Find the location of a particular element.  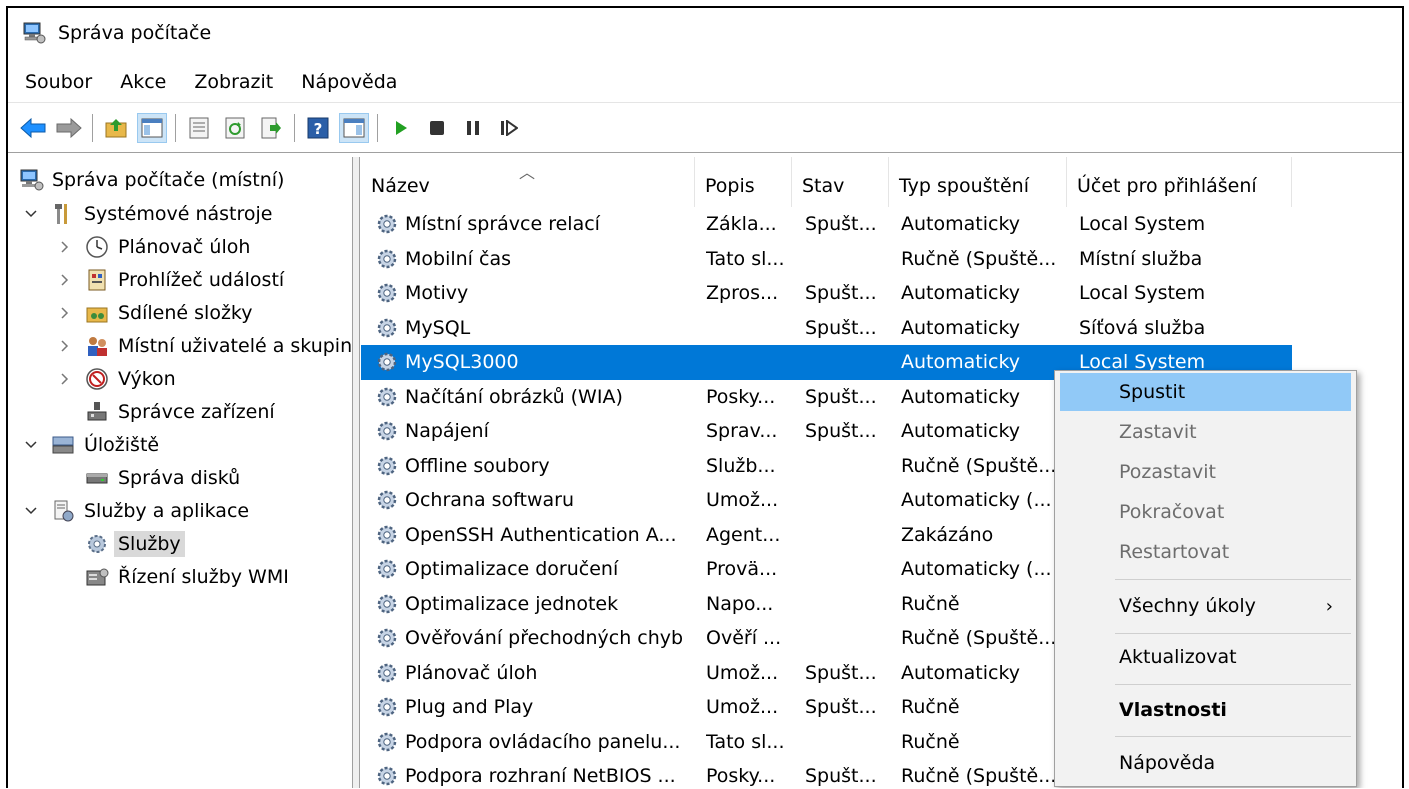

properties-icon is located at coordinates (199, 128).